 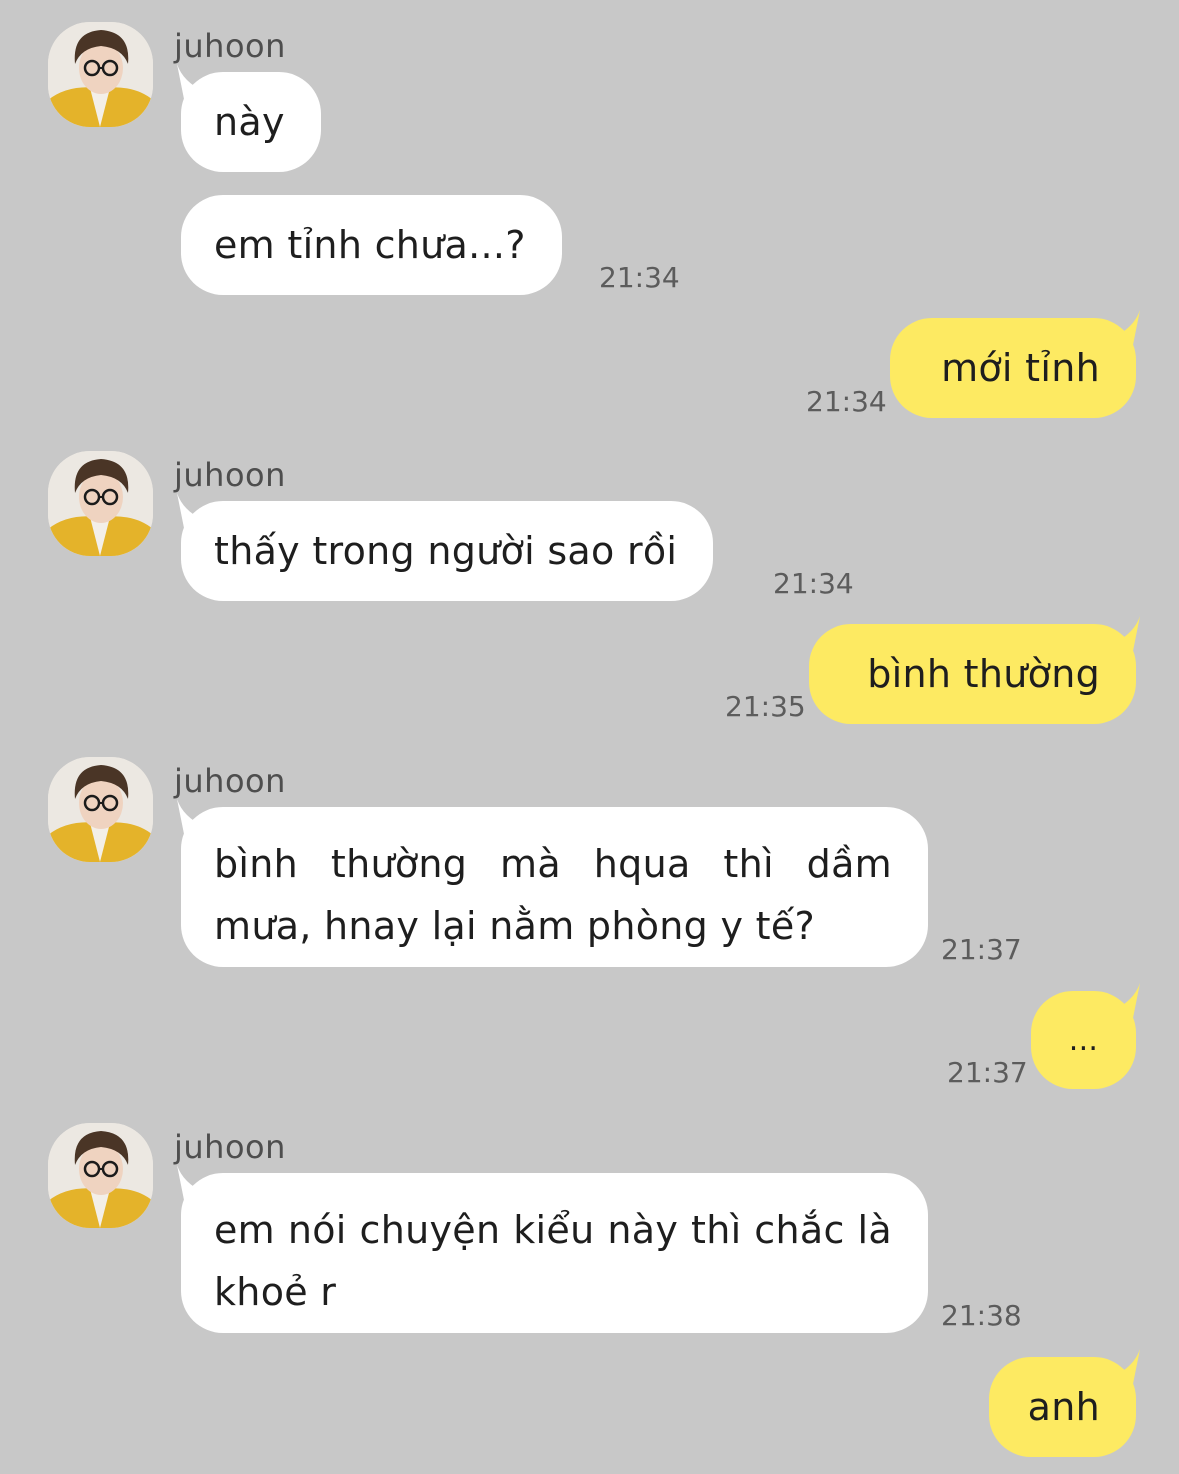 I want to click on message-text: thấy trong người sao rồi, so click(x=446, y=551).